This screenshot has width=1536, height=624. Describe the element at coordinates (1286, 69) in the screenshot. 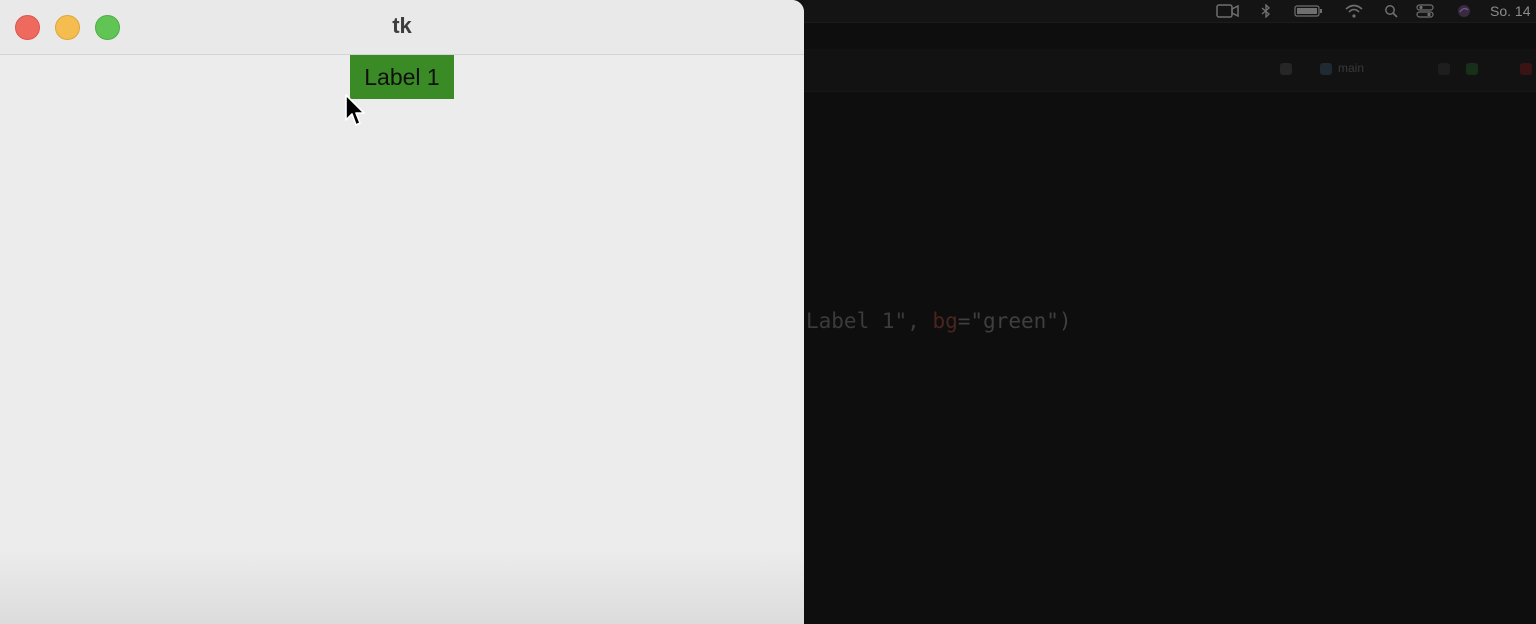

I see `ide-user-icon` at that location.